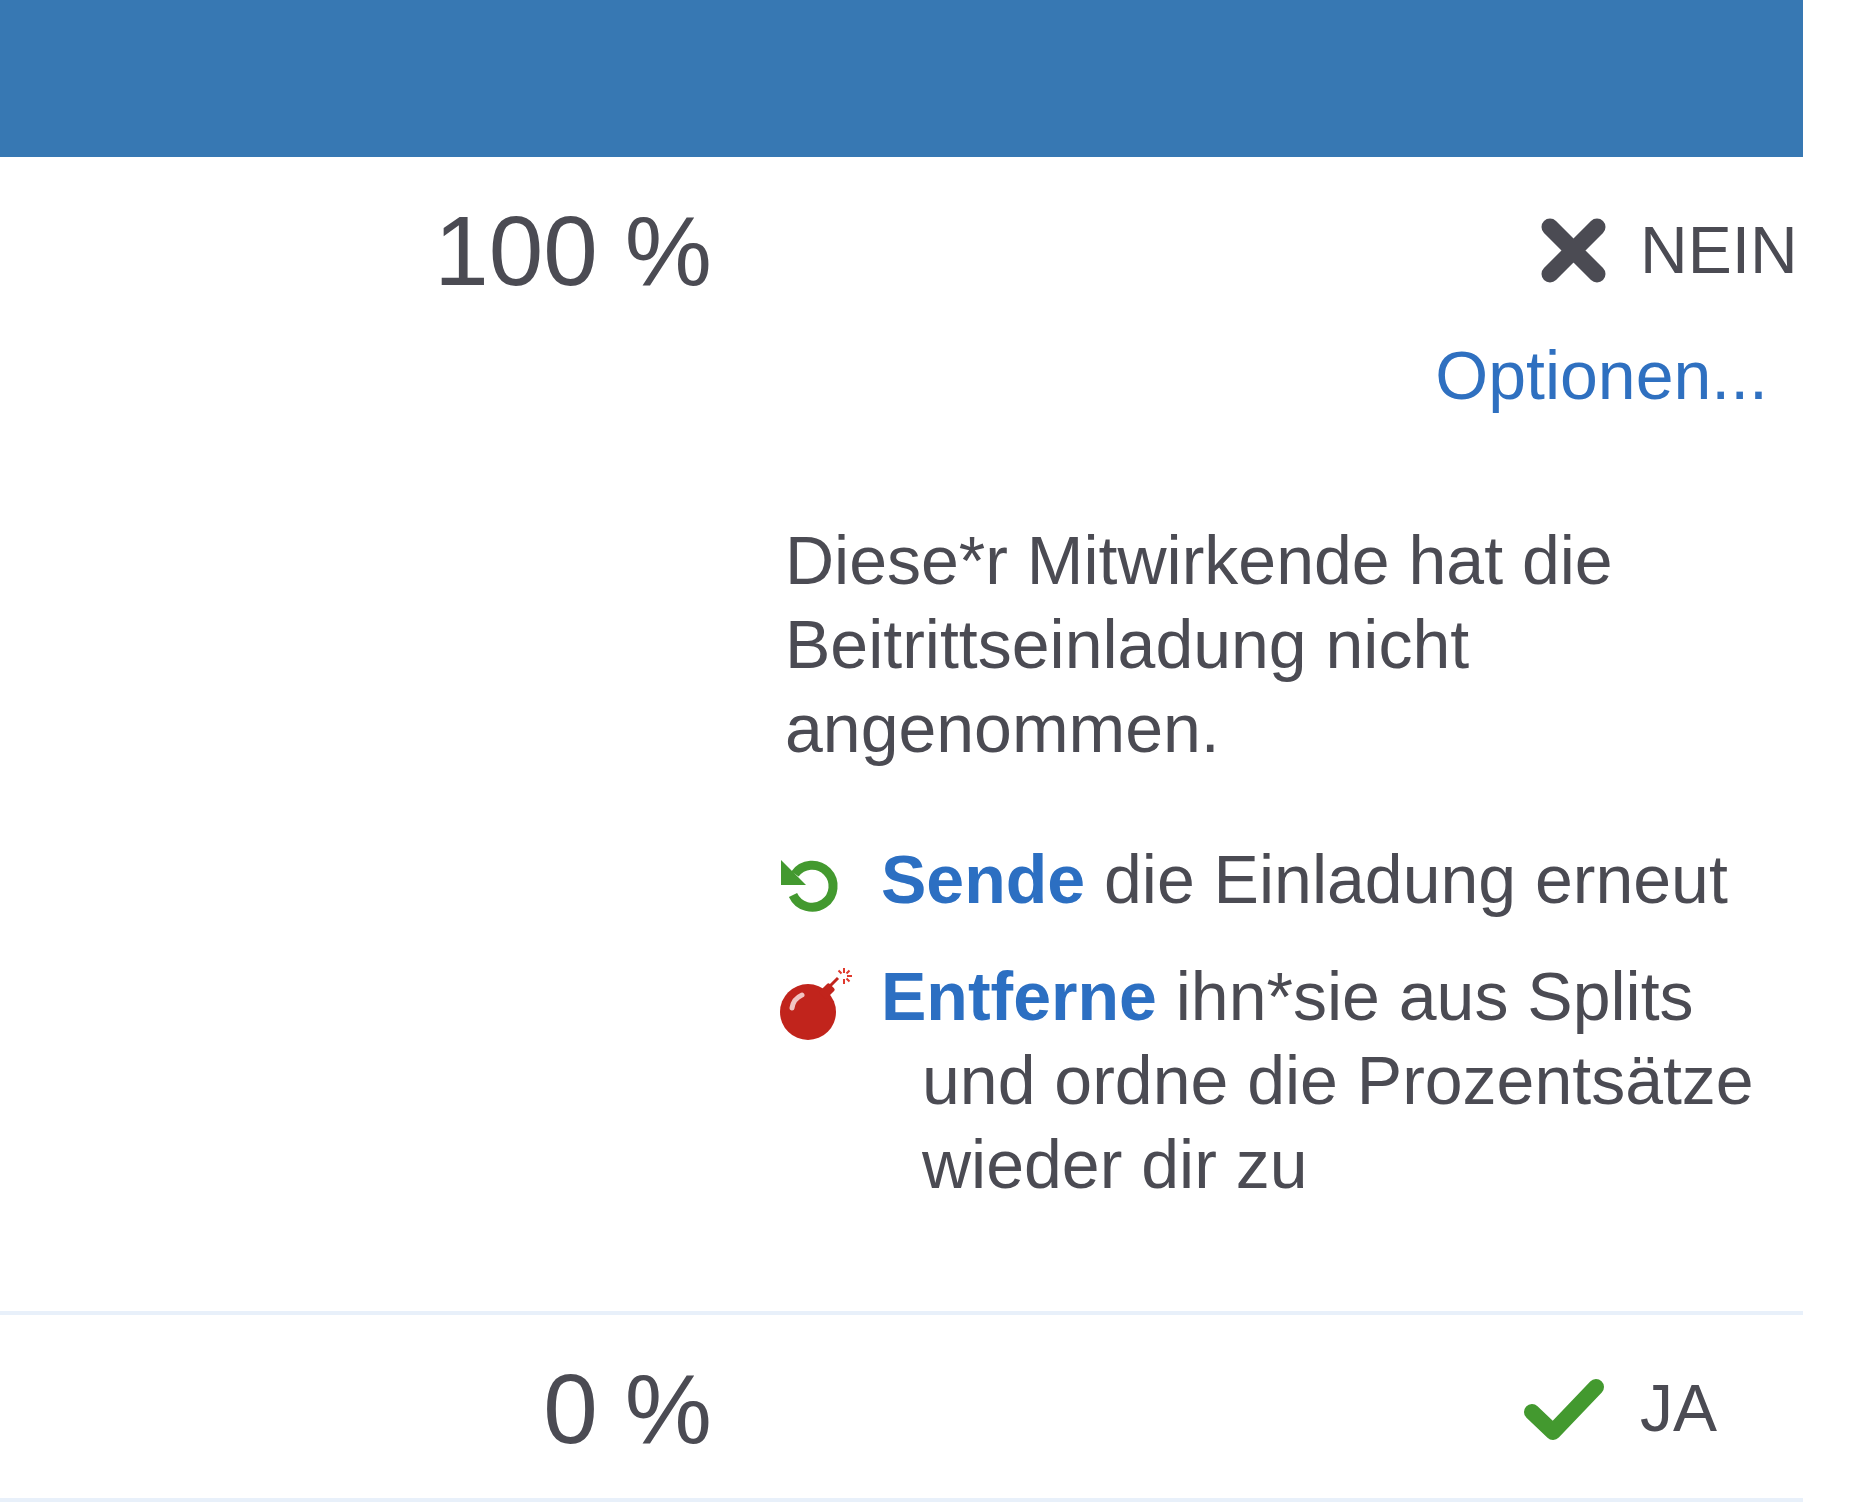  I want to click on status-label: NEIN, so click(1719, 250).